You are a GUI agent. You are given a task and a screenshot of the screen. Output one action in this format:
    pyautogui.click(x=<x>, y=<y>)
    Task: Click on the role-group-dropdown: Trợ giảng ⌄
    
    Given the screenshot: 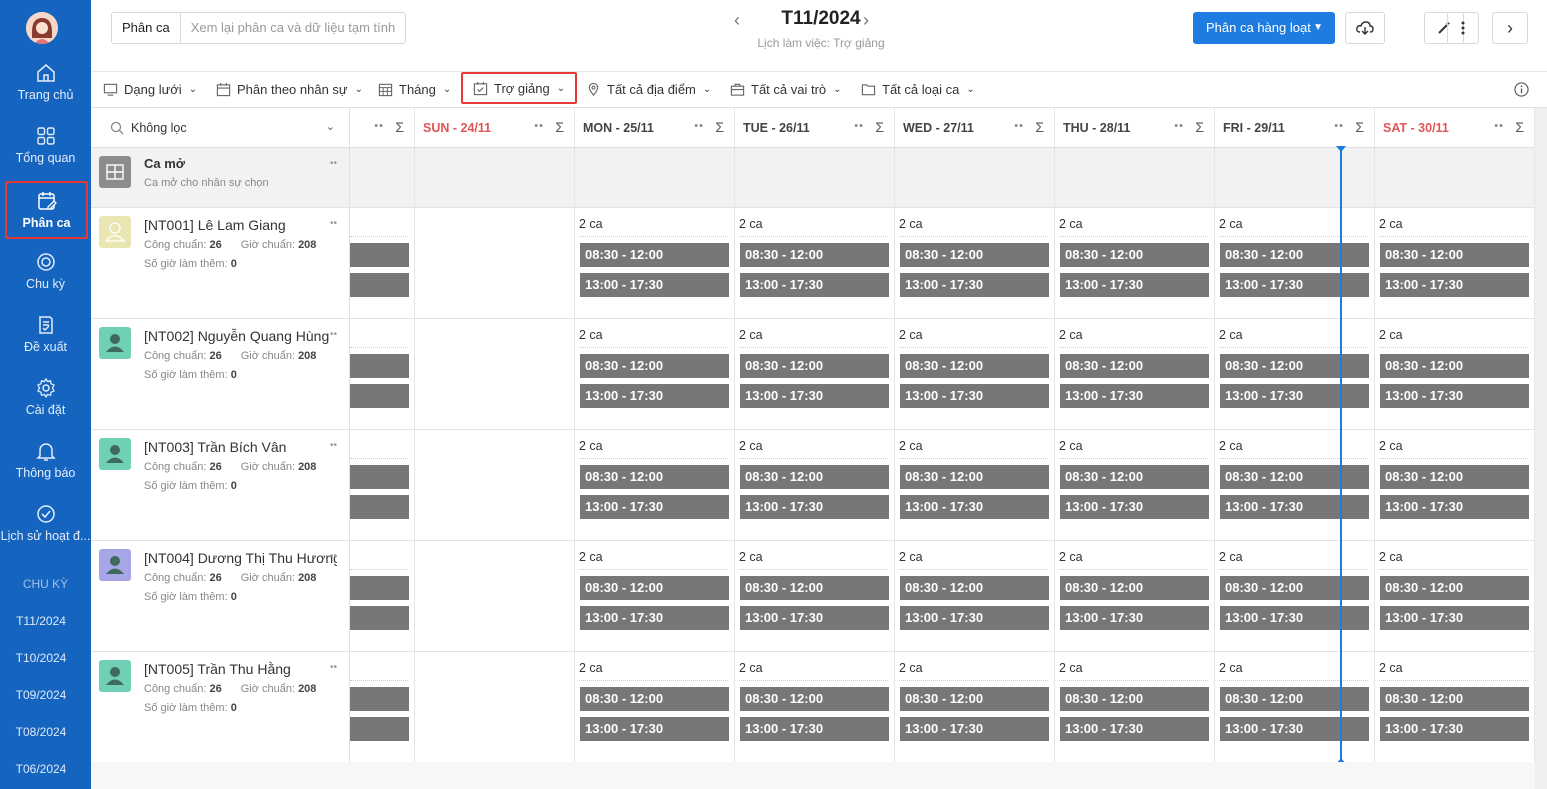 What is the action you would take?
    pyautogui.click(x=519, y=88)
    